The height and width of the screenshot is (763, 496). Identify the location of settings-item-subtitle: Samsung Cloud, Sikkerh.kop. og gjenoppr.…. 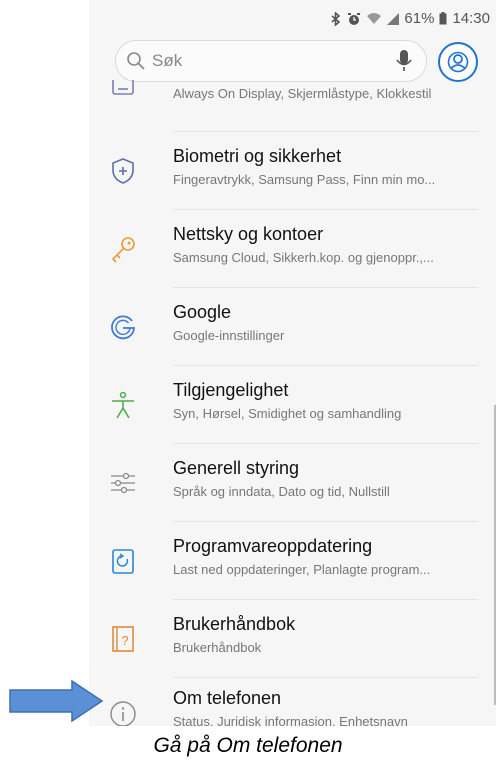
(303, 257).